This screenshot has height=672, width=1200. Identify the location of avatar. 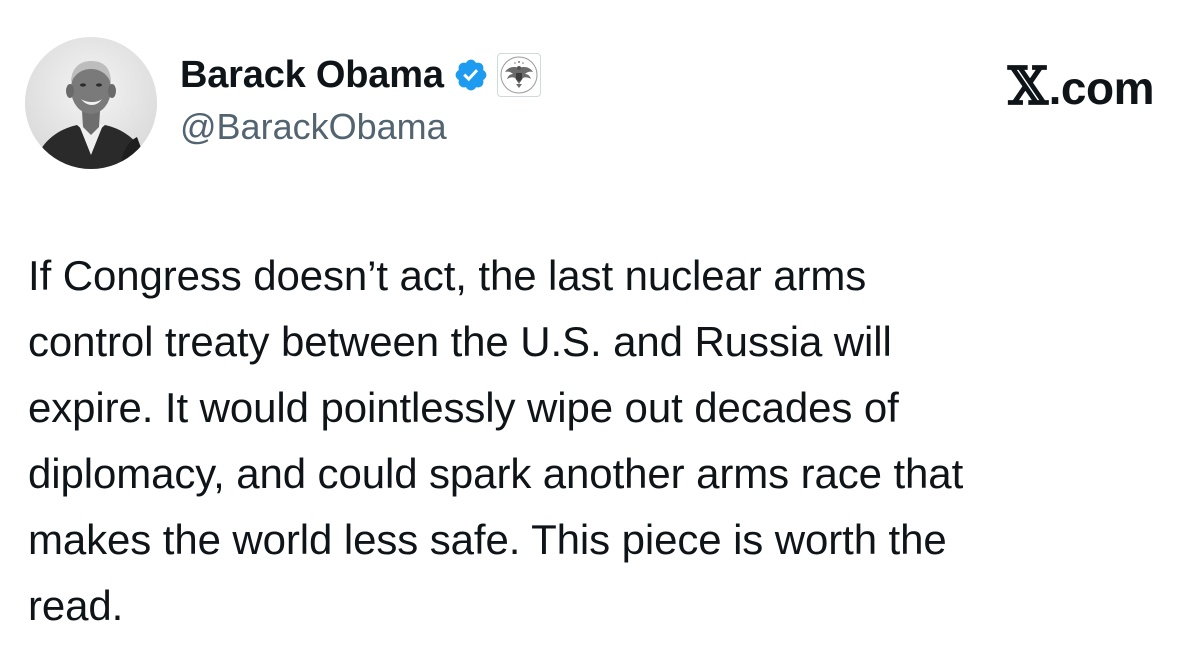
(91, 103).